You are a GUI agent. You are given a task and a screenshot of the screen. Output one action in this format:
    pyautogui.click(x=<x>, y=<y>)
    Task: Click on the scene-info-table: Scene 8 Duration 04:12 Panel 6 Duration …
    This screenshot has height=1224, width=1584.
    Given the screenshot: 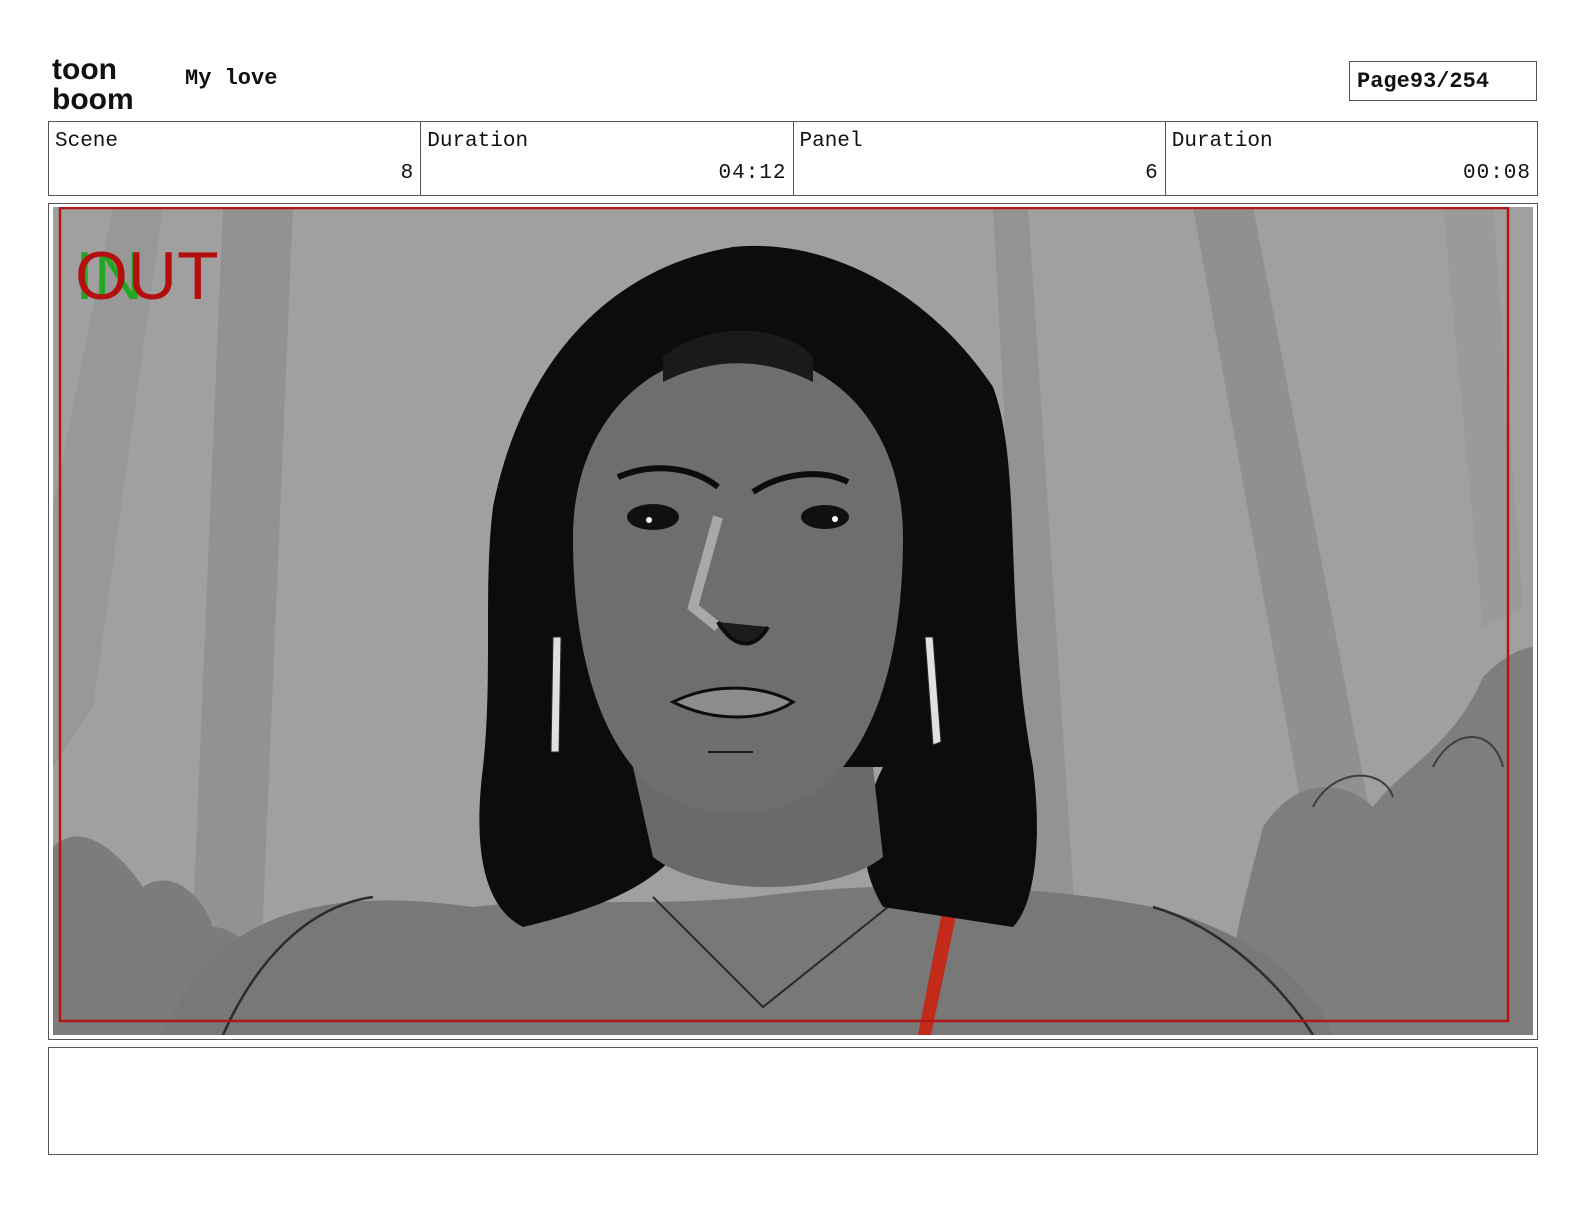 What is the action you would take?
    pyautogui.click(x=793, y=158)
    